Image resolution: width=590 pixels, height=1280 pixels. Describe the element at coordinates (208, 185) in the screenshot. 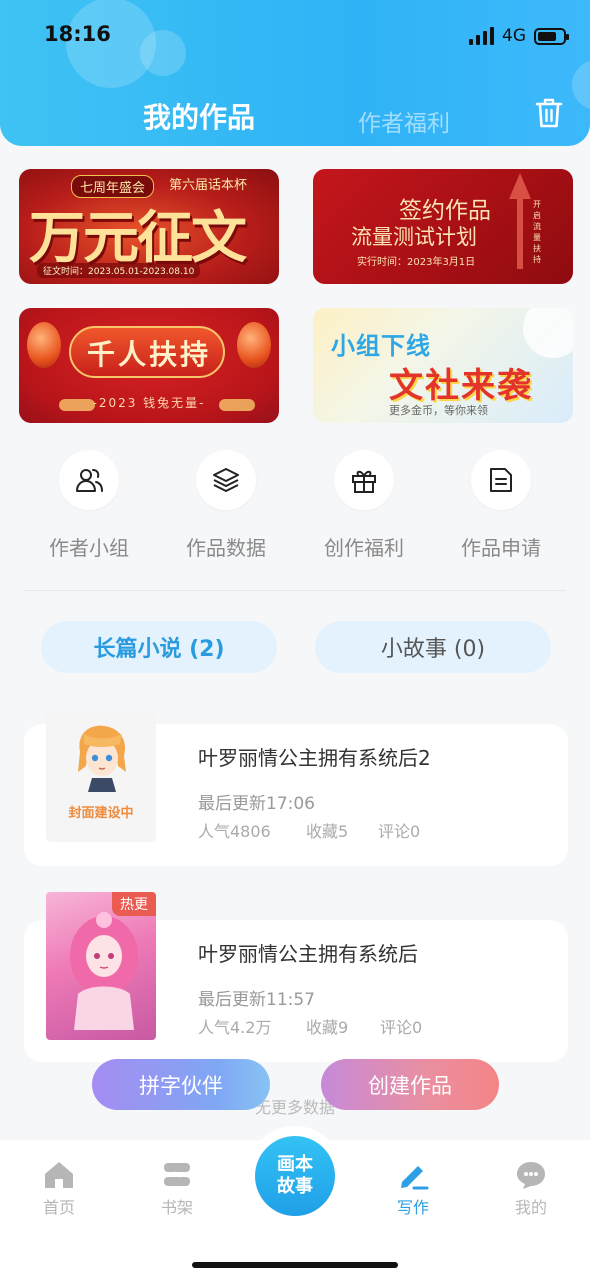

I see `banner-subtitle: 第六届话本杯` at that location.